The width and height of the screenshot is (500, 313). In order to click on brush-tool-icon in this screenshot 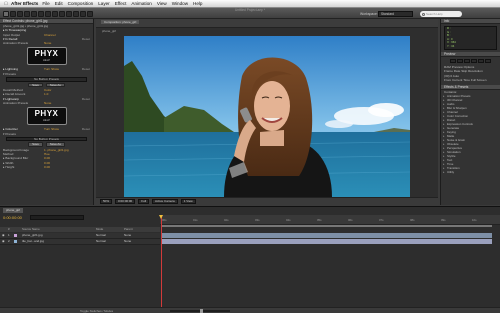, I will do `click(69, 14)`.